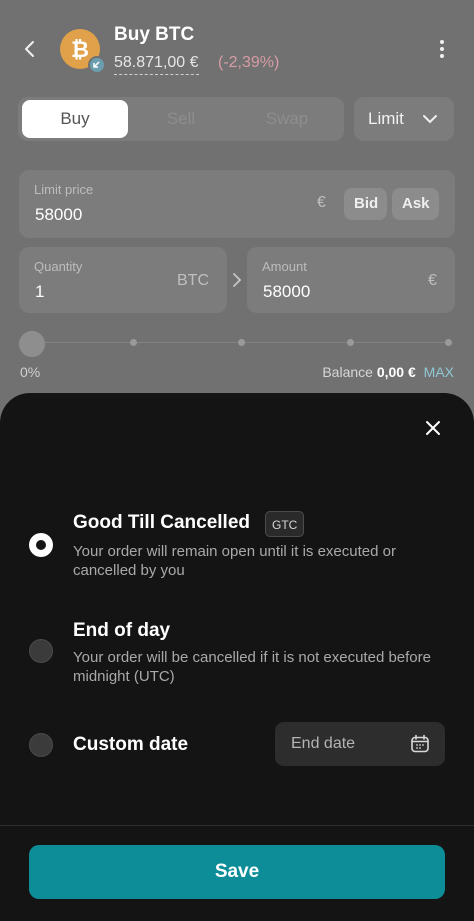  I want to click on quantity-value: 1, so click(40, 291).